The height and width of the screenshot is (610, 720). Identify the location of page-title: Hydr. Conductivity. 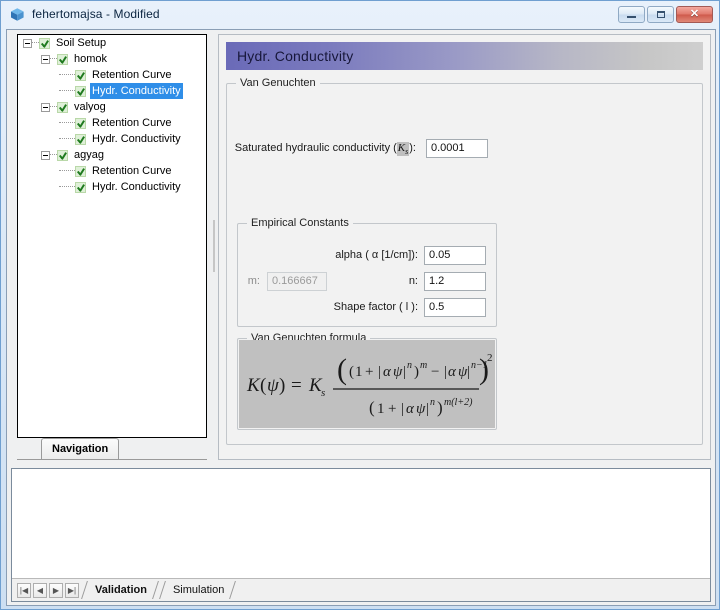
(295, 56).